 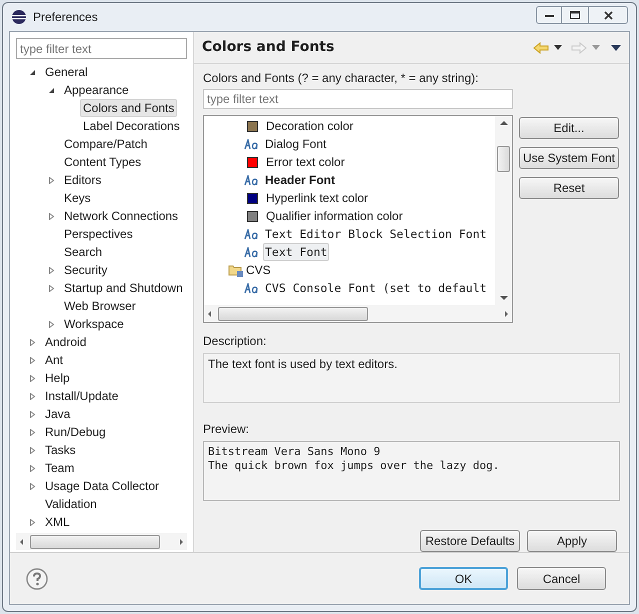 What do you see at coordinates (75, 432) in the screenshot?
I see `tree-item: Run/Debug` at bounding box center [75, 432].